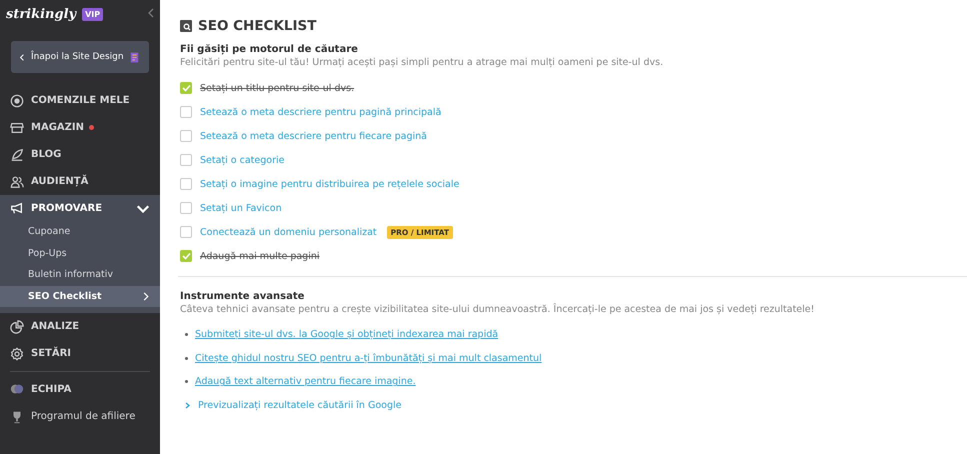 The image size is (967, 454). What do you see at coordinates (134, 57) in the screenshot?
I see `document-icon` at bounding box center [134, 57].